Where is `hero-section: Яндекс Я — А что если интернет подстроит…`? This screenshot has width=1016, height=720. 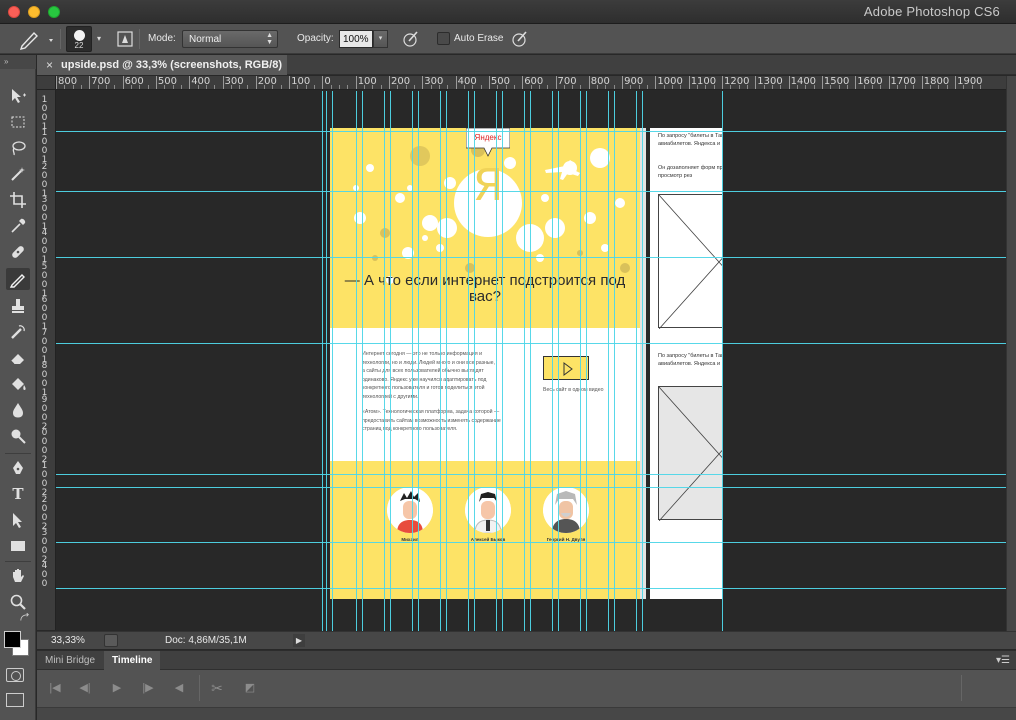
hero-section: Яндекс Я — А что если интернет подстроит… is located at coordinates (485, 228).